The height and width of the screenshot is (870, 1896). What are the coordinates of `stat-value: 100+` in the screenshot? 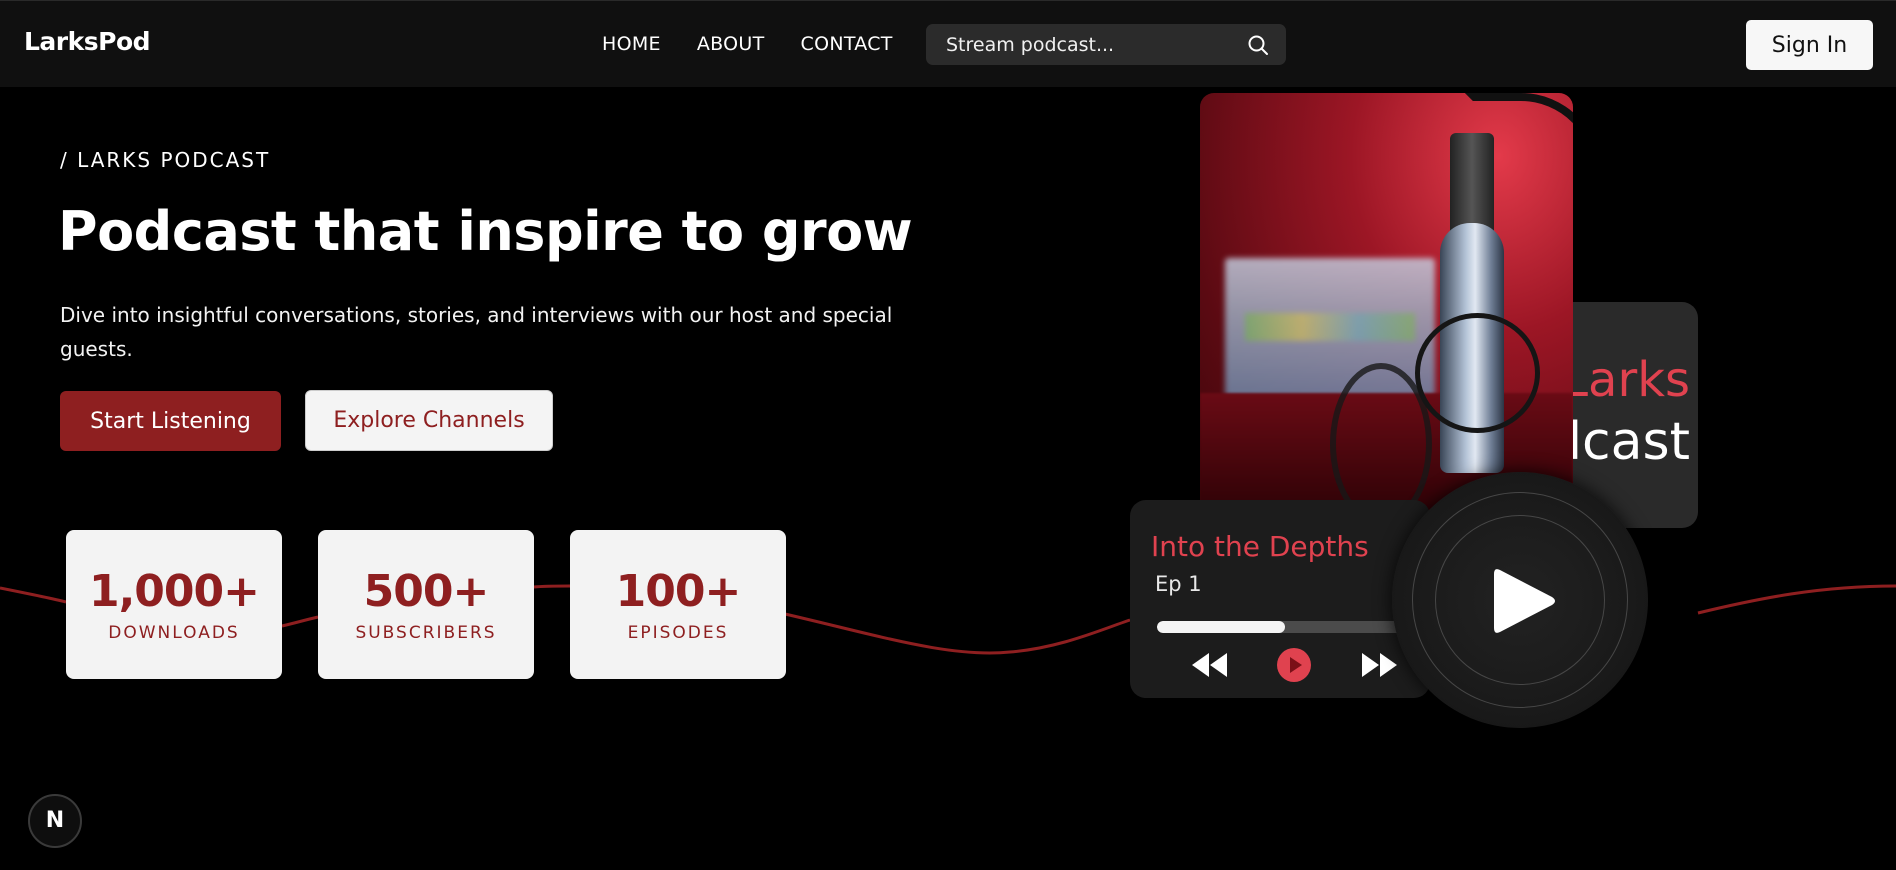 It's located at (678, 591).